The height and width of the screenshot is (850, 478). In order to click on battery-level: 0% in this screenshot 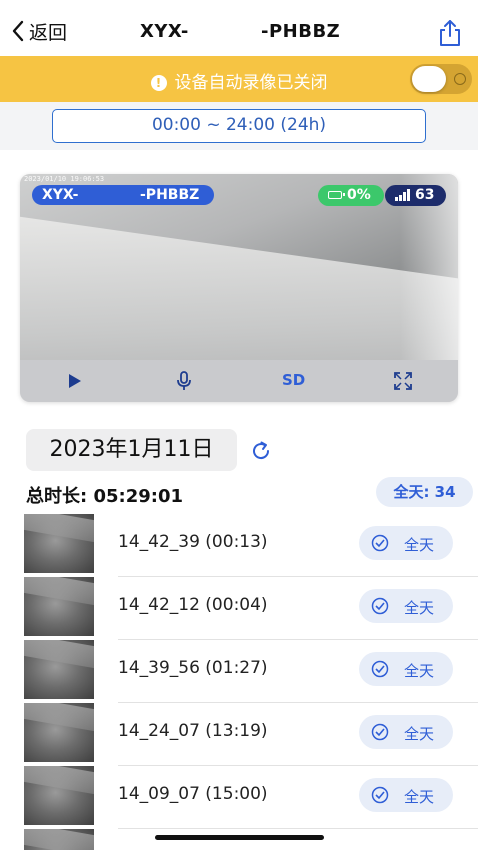, I will do `click(359, 195)`.